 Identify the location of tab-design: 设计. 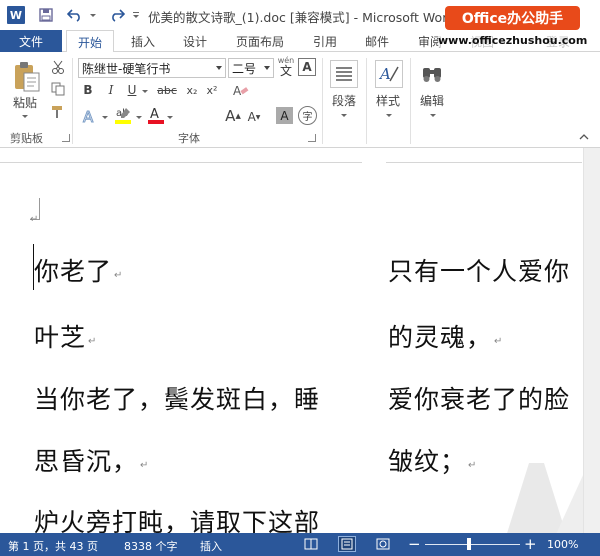
(195, 41).